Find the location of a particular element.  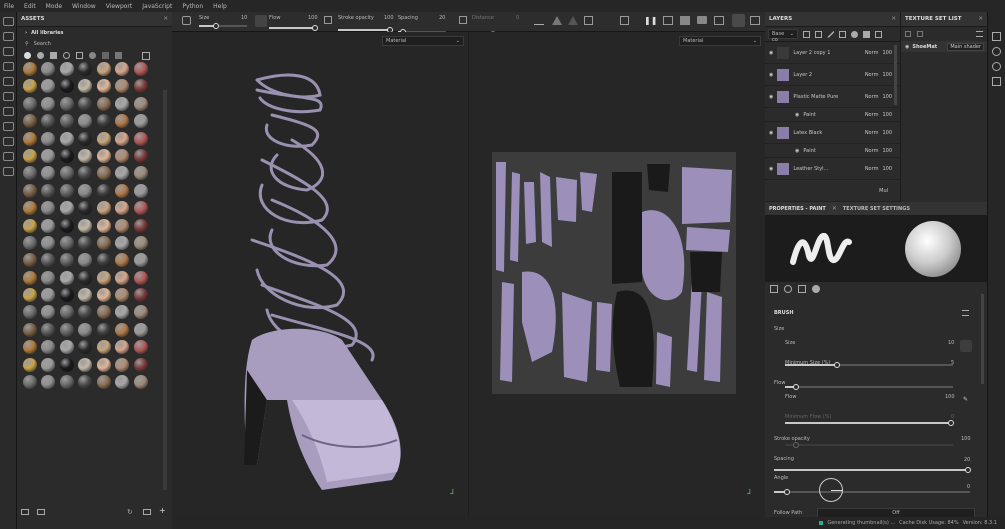

symmetry-icon is located at coordinates (186, 20).